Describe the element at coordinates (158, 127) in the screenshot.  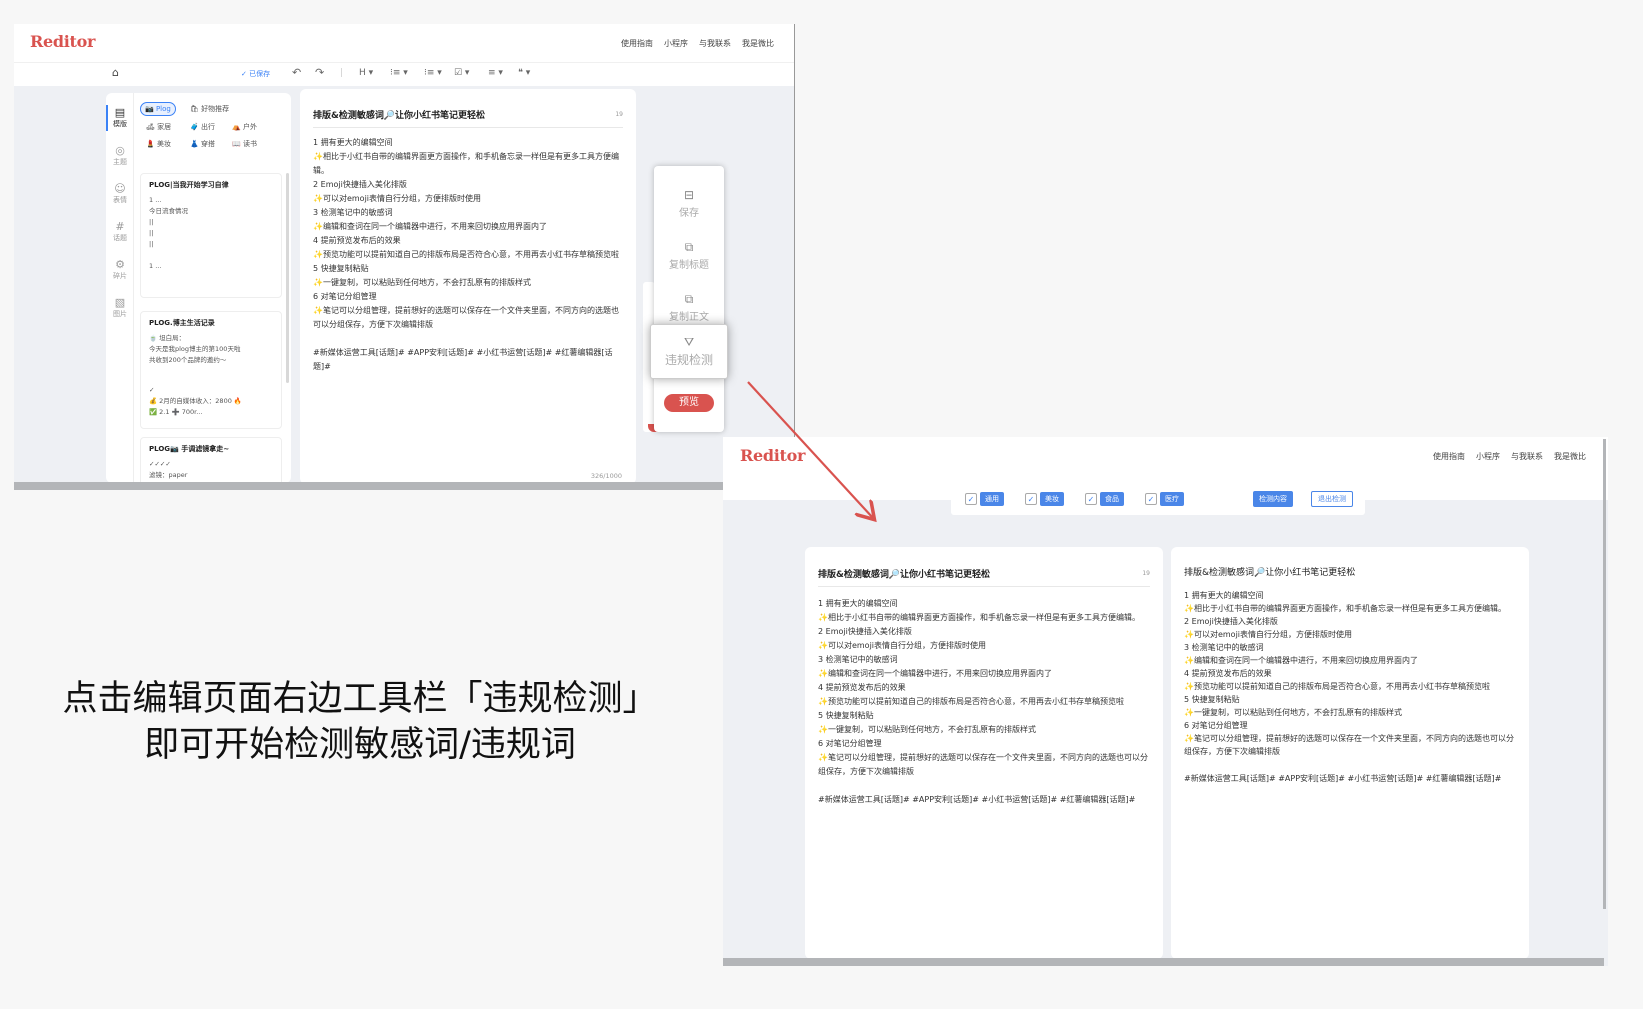
I see `category-home: 🛋 家居` at that location.